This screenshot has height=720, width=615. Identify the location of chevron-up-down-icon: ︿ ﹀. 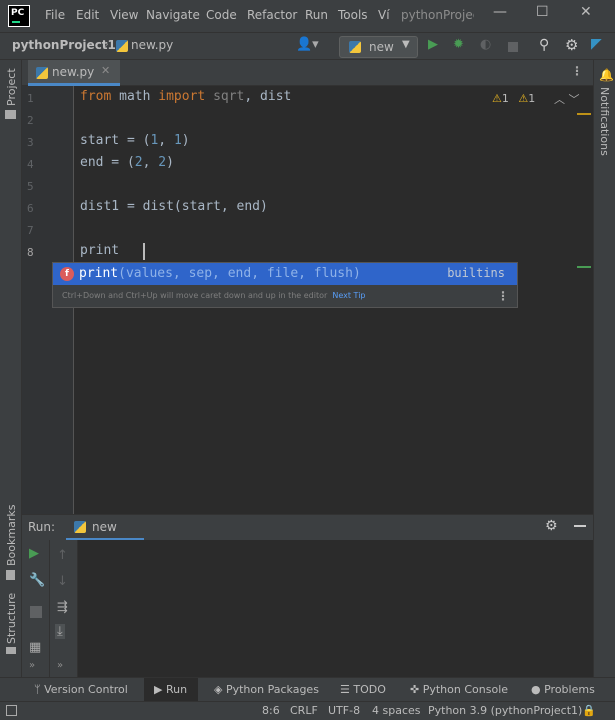
(567, 99).